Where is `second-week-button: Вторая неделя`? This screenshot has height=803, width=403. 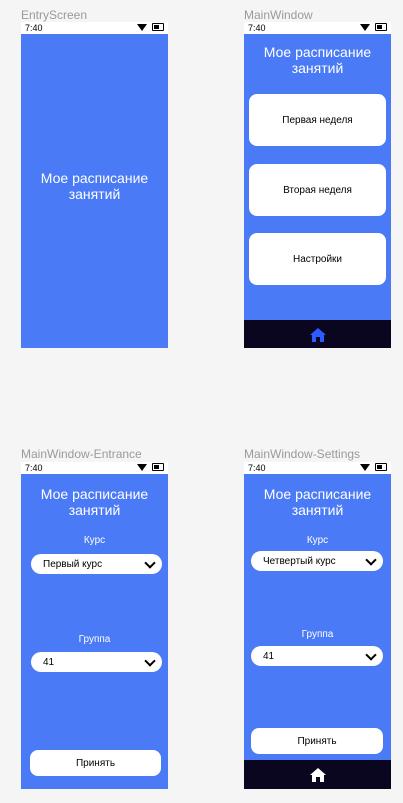 second-week-button: Вторая неделя is located at coordinates (317, 190).